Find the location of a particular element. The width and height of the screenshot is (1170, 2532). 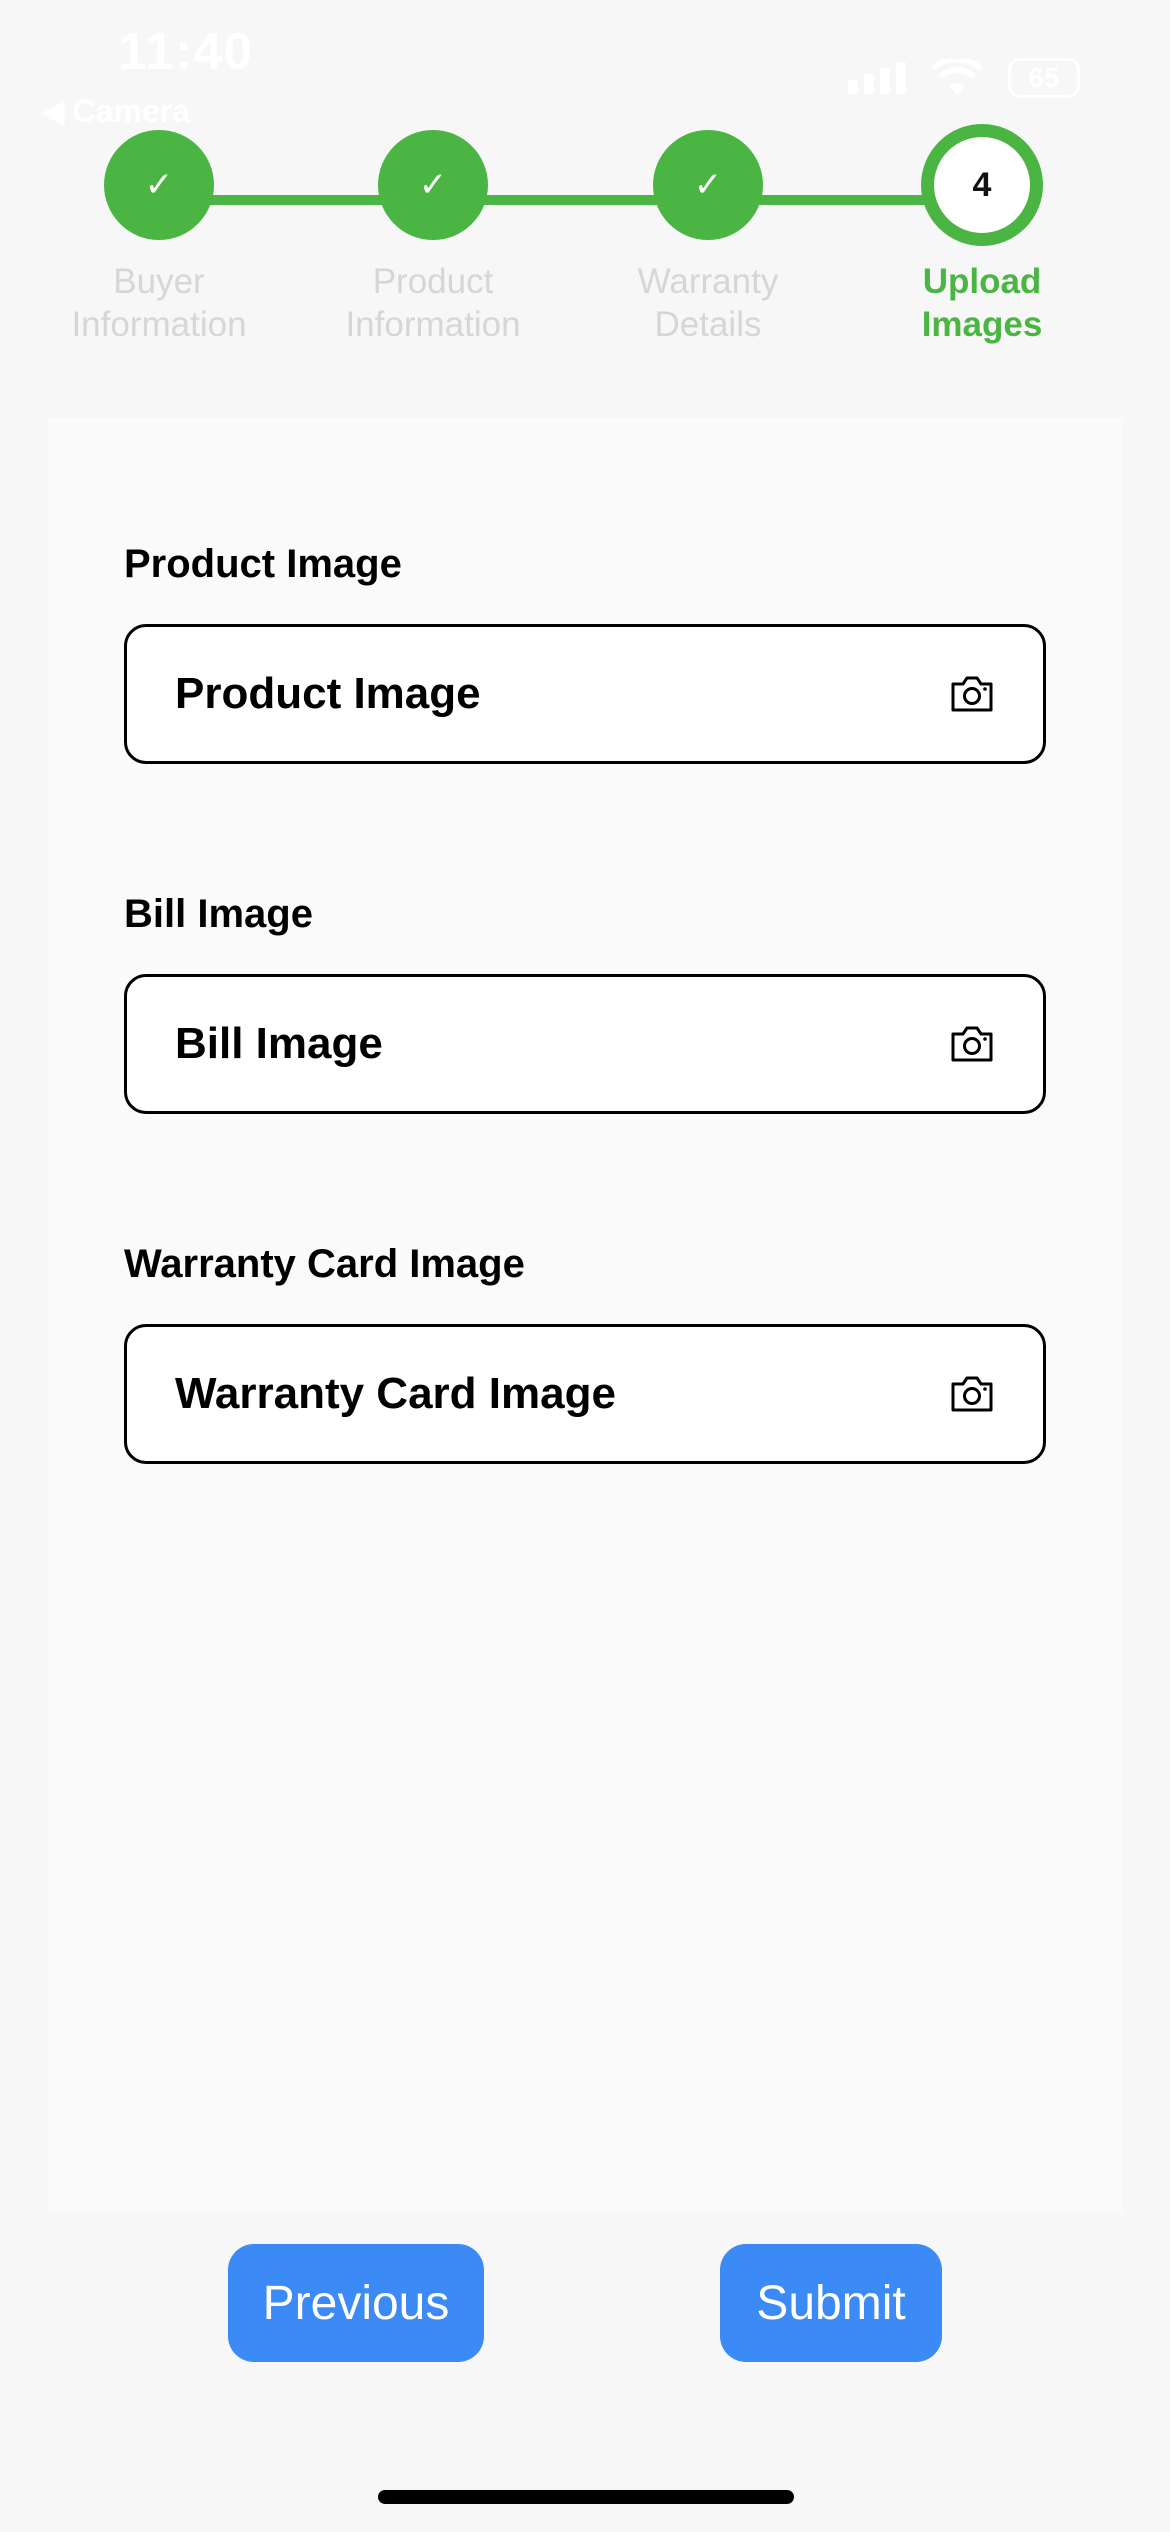

cellular-signal-icon is located at coordinates (877, 78).